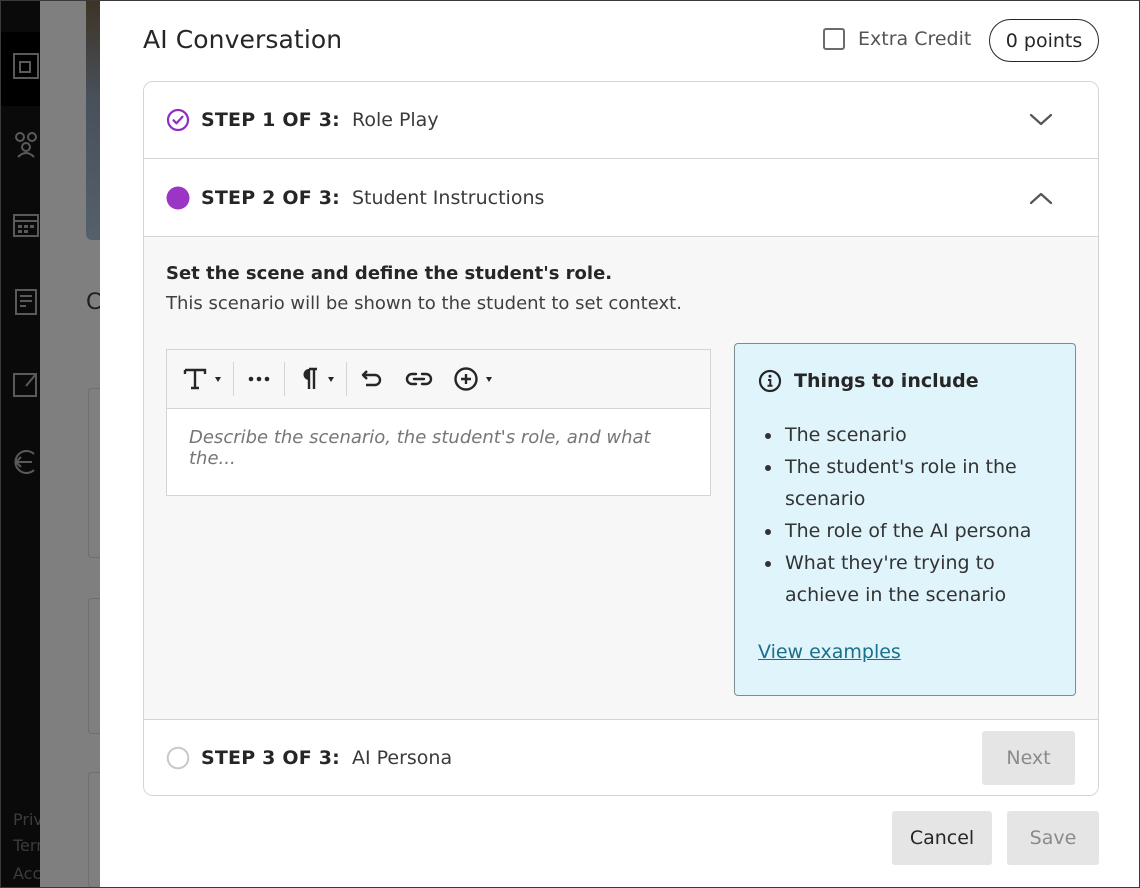 The image size is (1140, 888). Describe the element at coordinates (178, 758) in the screenshot. I see `pending-step-circle-icon` at that location.